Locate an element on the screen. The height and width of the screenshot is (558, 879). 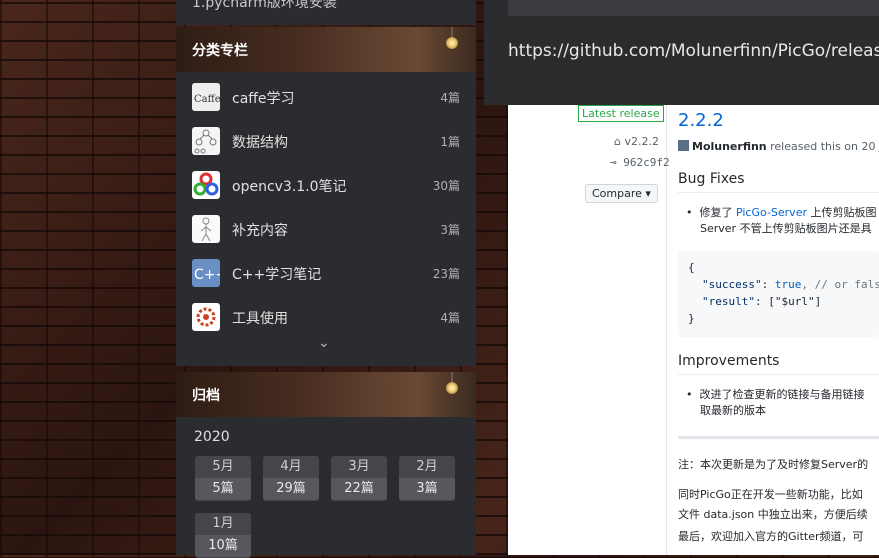
release-note-paragraph: 注：本次更新是为了及时修复Server的 is located at coordinates (773, 464).